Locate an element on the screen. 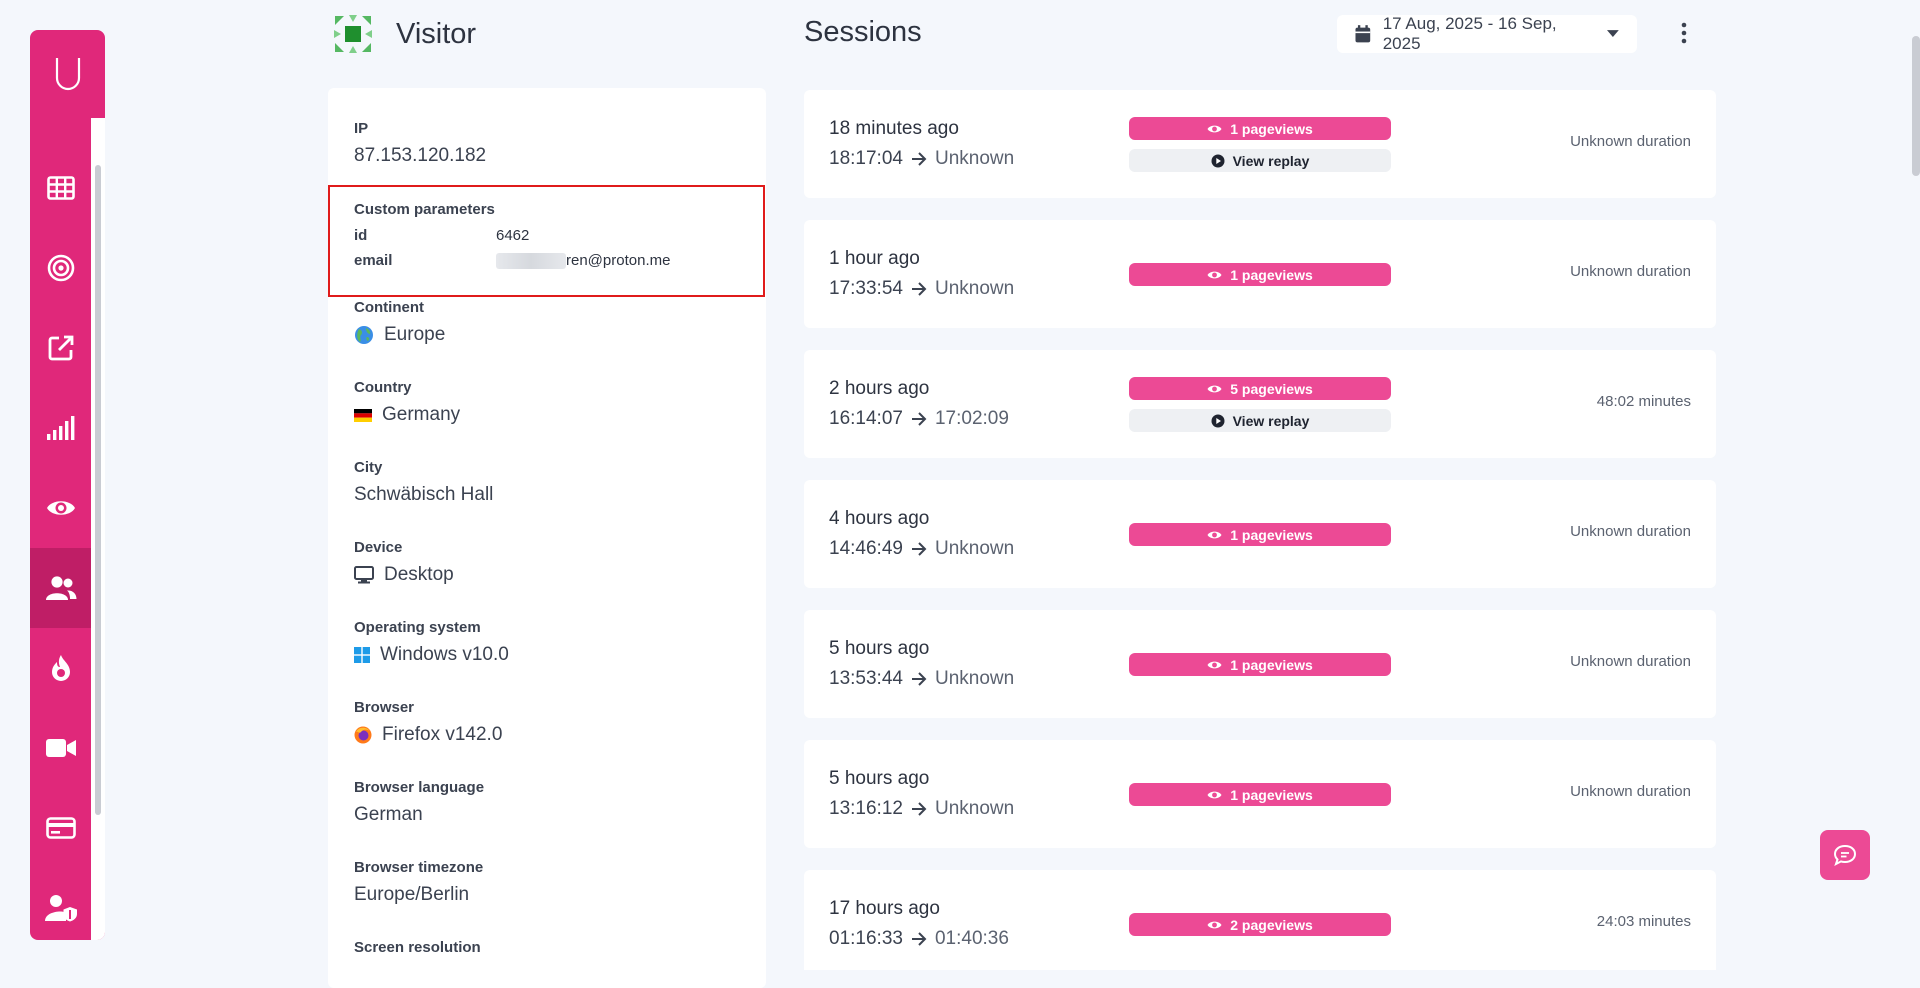 The image size is (1920, 988). pageviews-pill: 2 pageviews is located at coordinates (1260, 924).